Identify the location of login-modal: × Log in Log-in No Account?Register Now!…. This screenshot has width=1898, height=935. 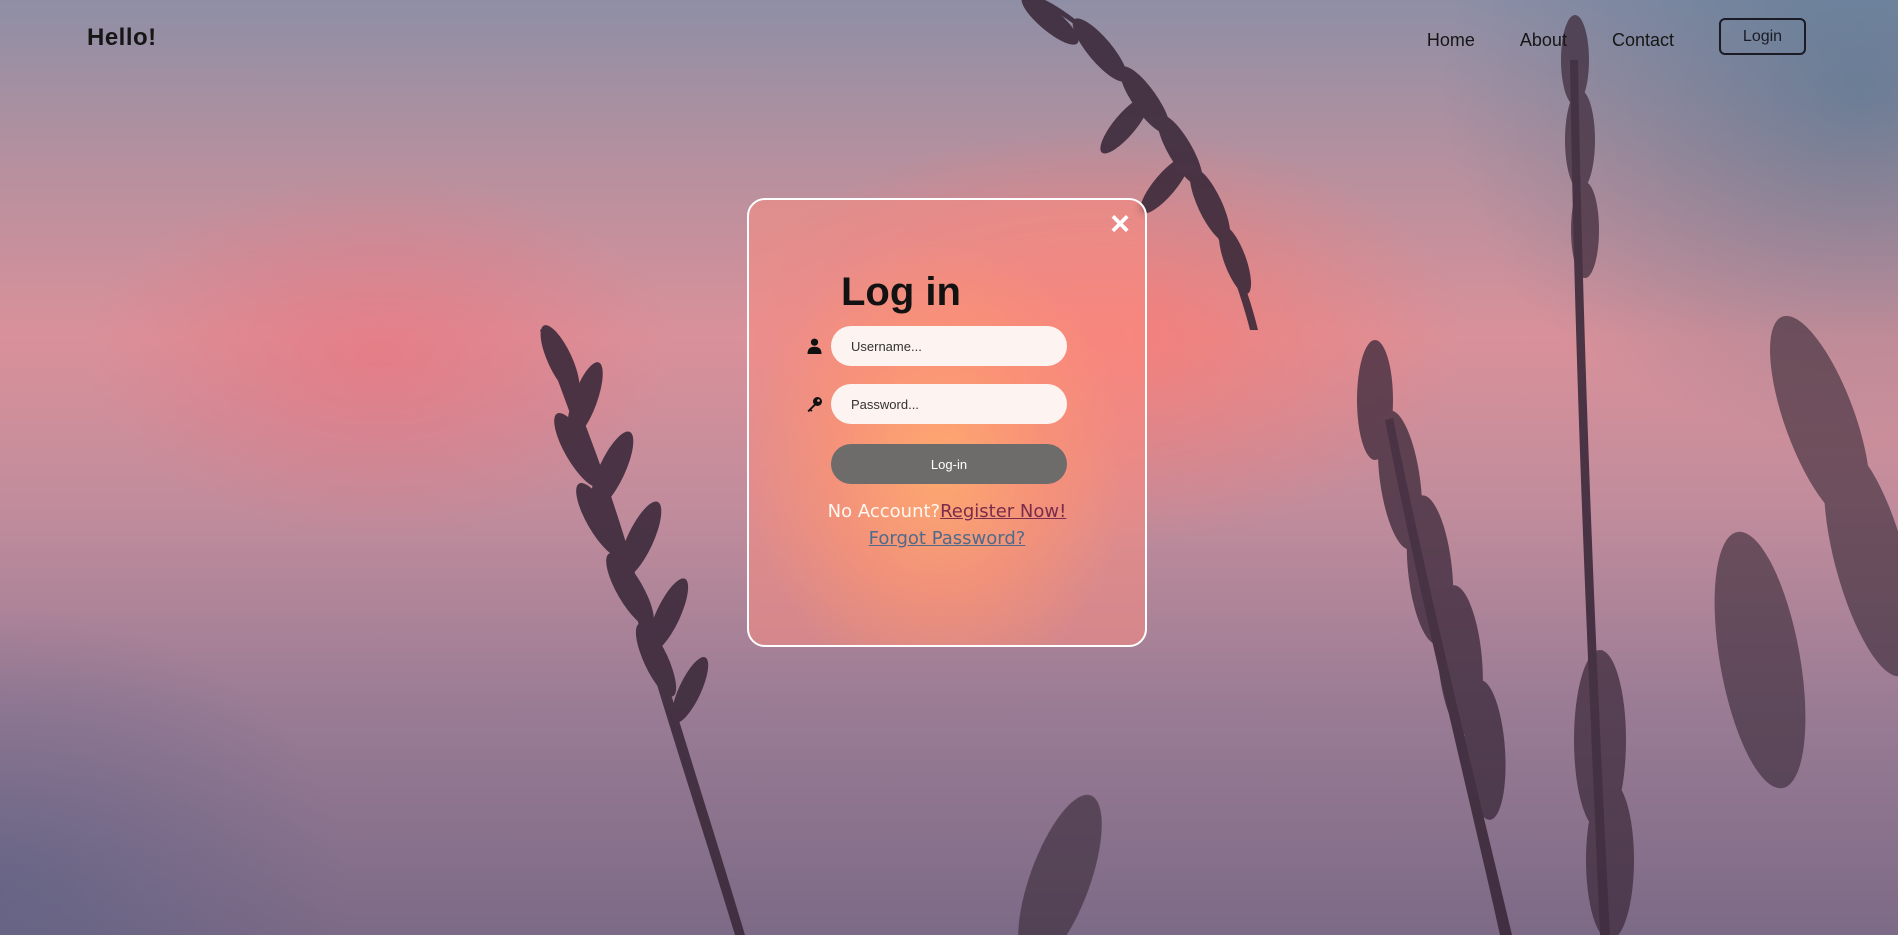
(947, 422).